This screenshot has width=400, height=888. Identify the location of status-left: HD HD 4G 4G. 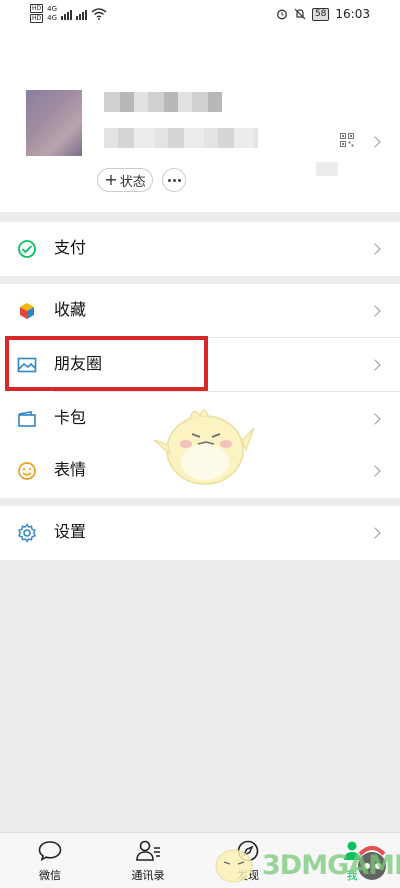
(68, 13).